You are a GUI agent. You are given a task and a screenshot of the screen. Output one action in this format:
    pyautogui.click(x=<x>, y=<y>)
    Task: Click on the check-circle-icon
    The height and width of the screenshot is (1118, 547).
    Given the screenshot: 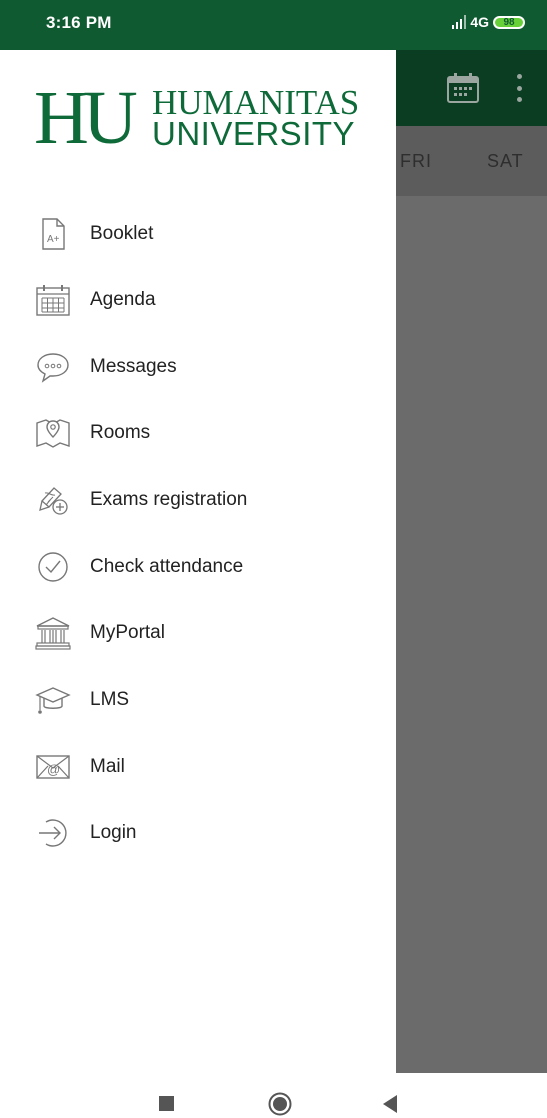 What is the action you would take?
    pyautogui.click(x=53, y=567)
    